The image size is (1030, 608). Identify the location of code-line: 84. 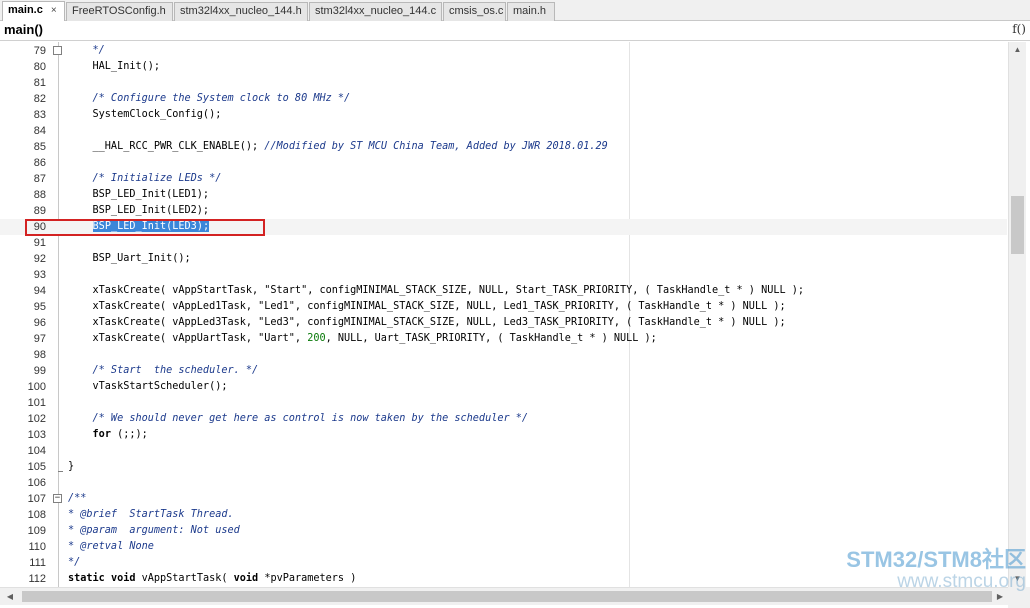
(503, 131).